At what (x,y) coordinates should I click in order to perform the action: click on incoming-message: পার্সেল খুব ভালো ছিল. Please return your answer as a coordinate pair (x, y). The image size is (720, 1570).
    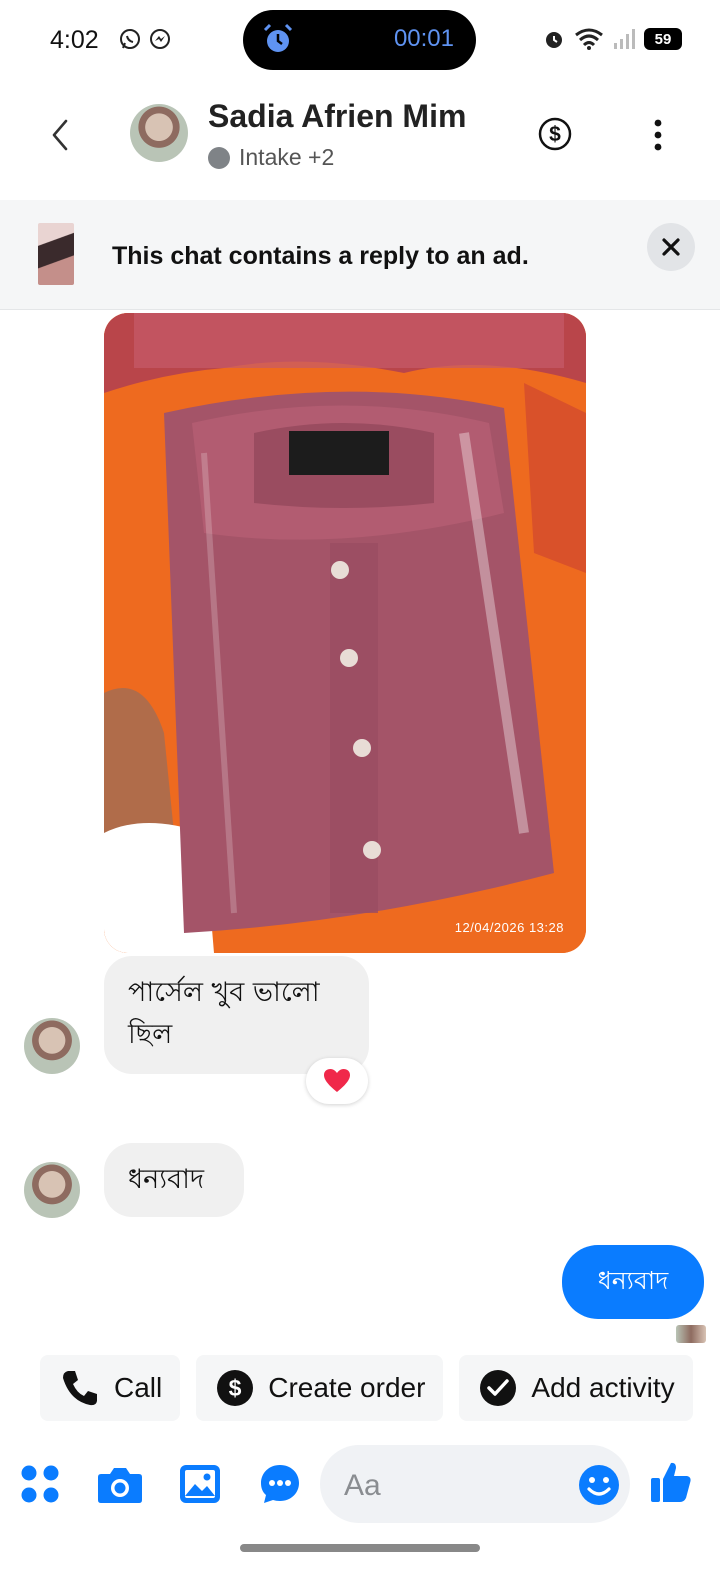
    Looking at the image, I should click on (236, 1015).